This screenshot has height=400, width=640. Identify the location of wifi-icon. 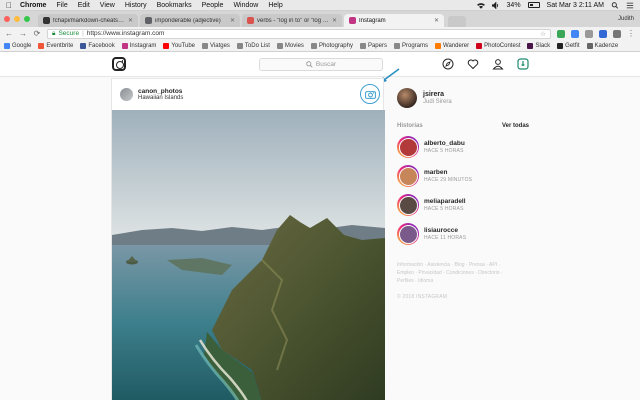
(480, 5).